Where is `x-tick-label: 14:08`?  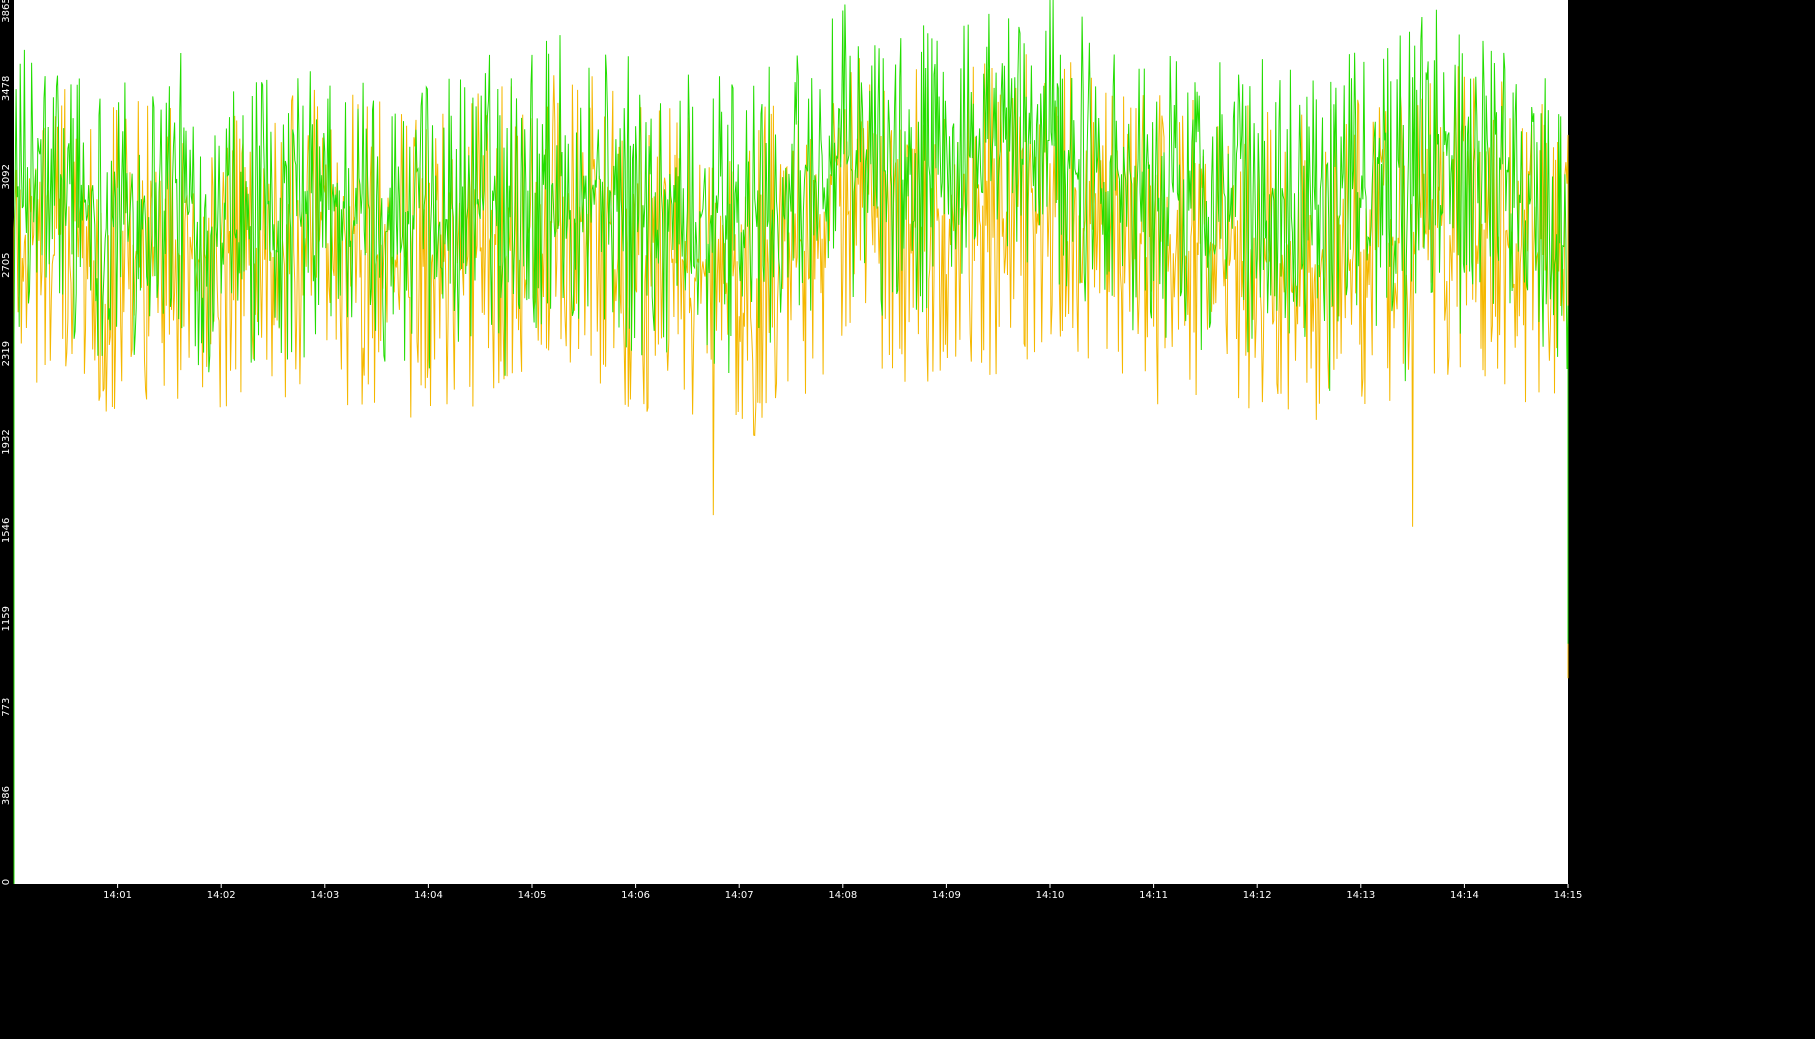
x-tick-label: 14:08 is located at coordinates (842, 895).